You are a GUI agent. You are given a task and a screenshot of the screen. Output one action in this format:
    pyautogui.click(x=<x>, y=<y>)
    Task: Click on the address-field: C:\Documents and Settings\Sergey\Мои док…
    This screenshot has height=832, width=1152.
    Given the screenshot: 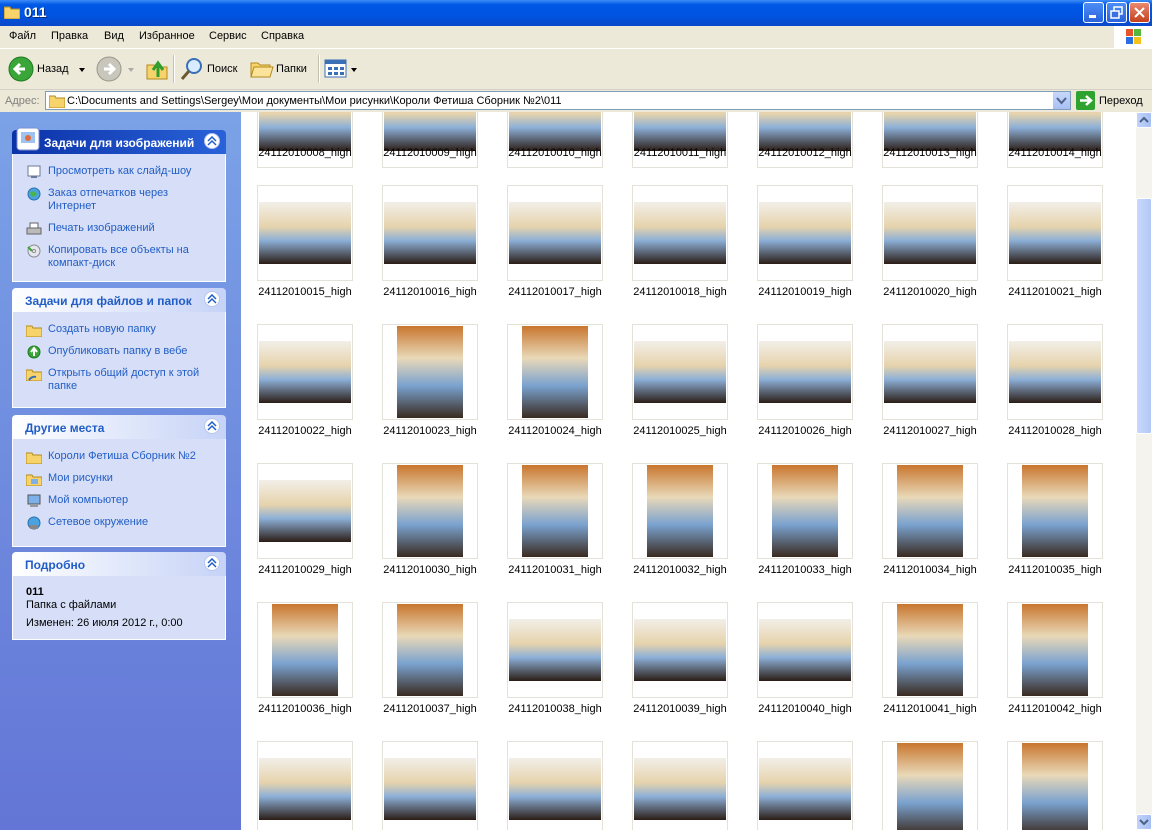 What is the action you would take?
    pyautogui.click(x=558, y=100)
    